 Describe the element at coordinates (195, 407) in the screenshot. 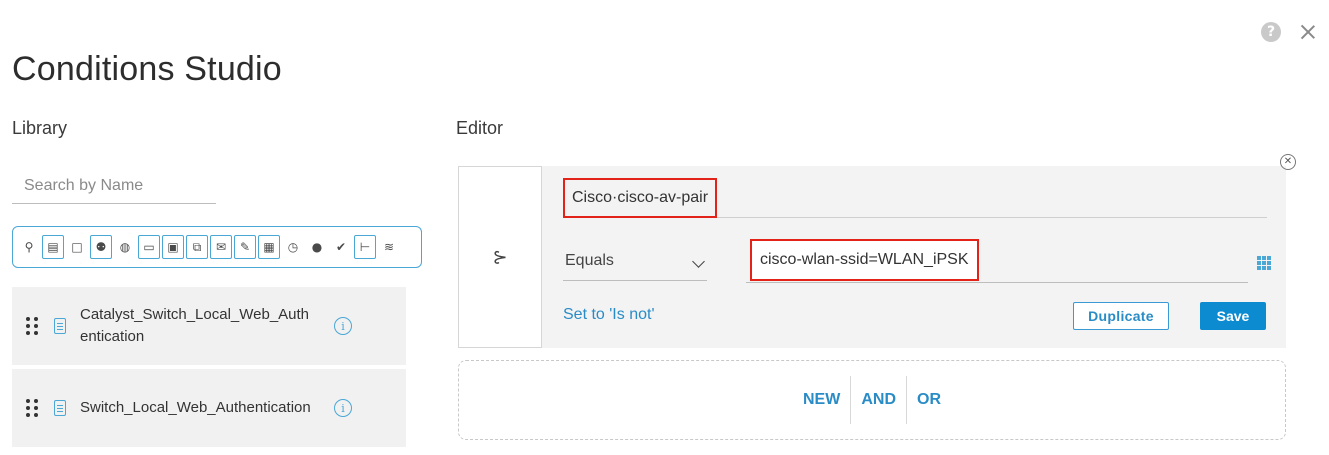

I see `library-item-name: Switch_Local_Web_Authentication` at that location.